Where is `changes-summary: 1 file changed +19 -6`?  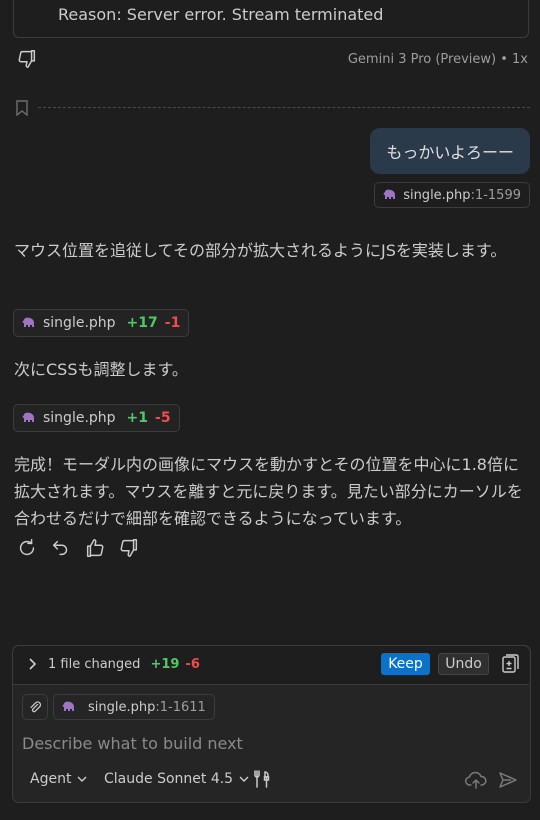 changes-summary: 1 file changed +19 -6 is located at coordinates (124, 664).